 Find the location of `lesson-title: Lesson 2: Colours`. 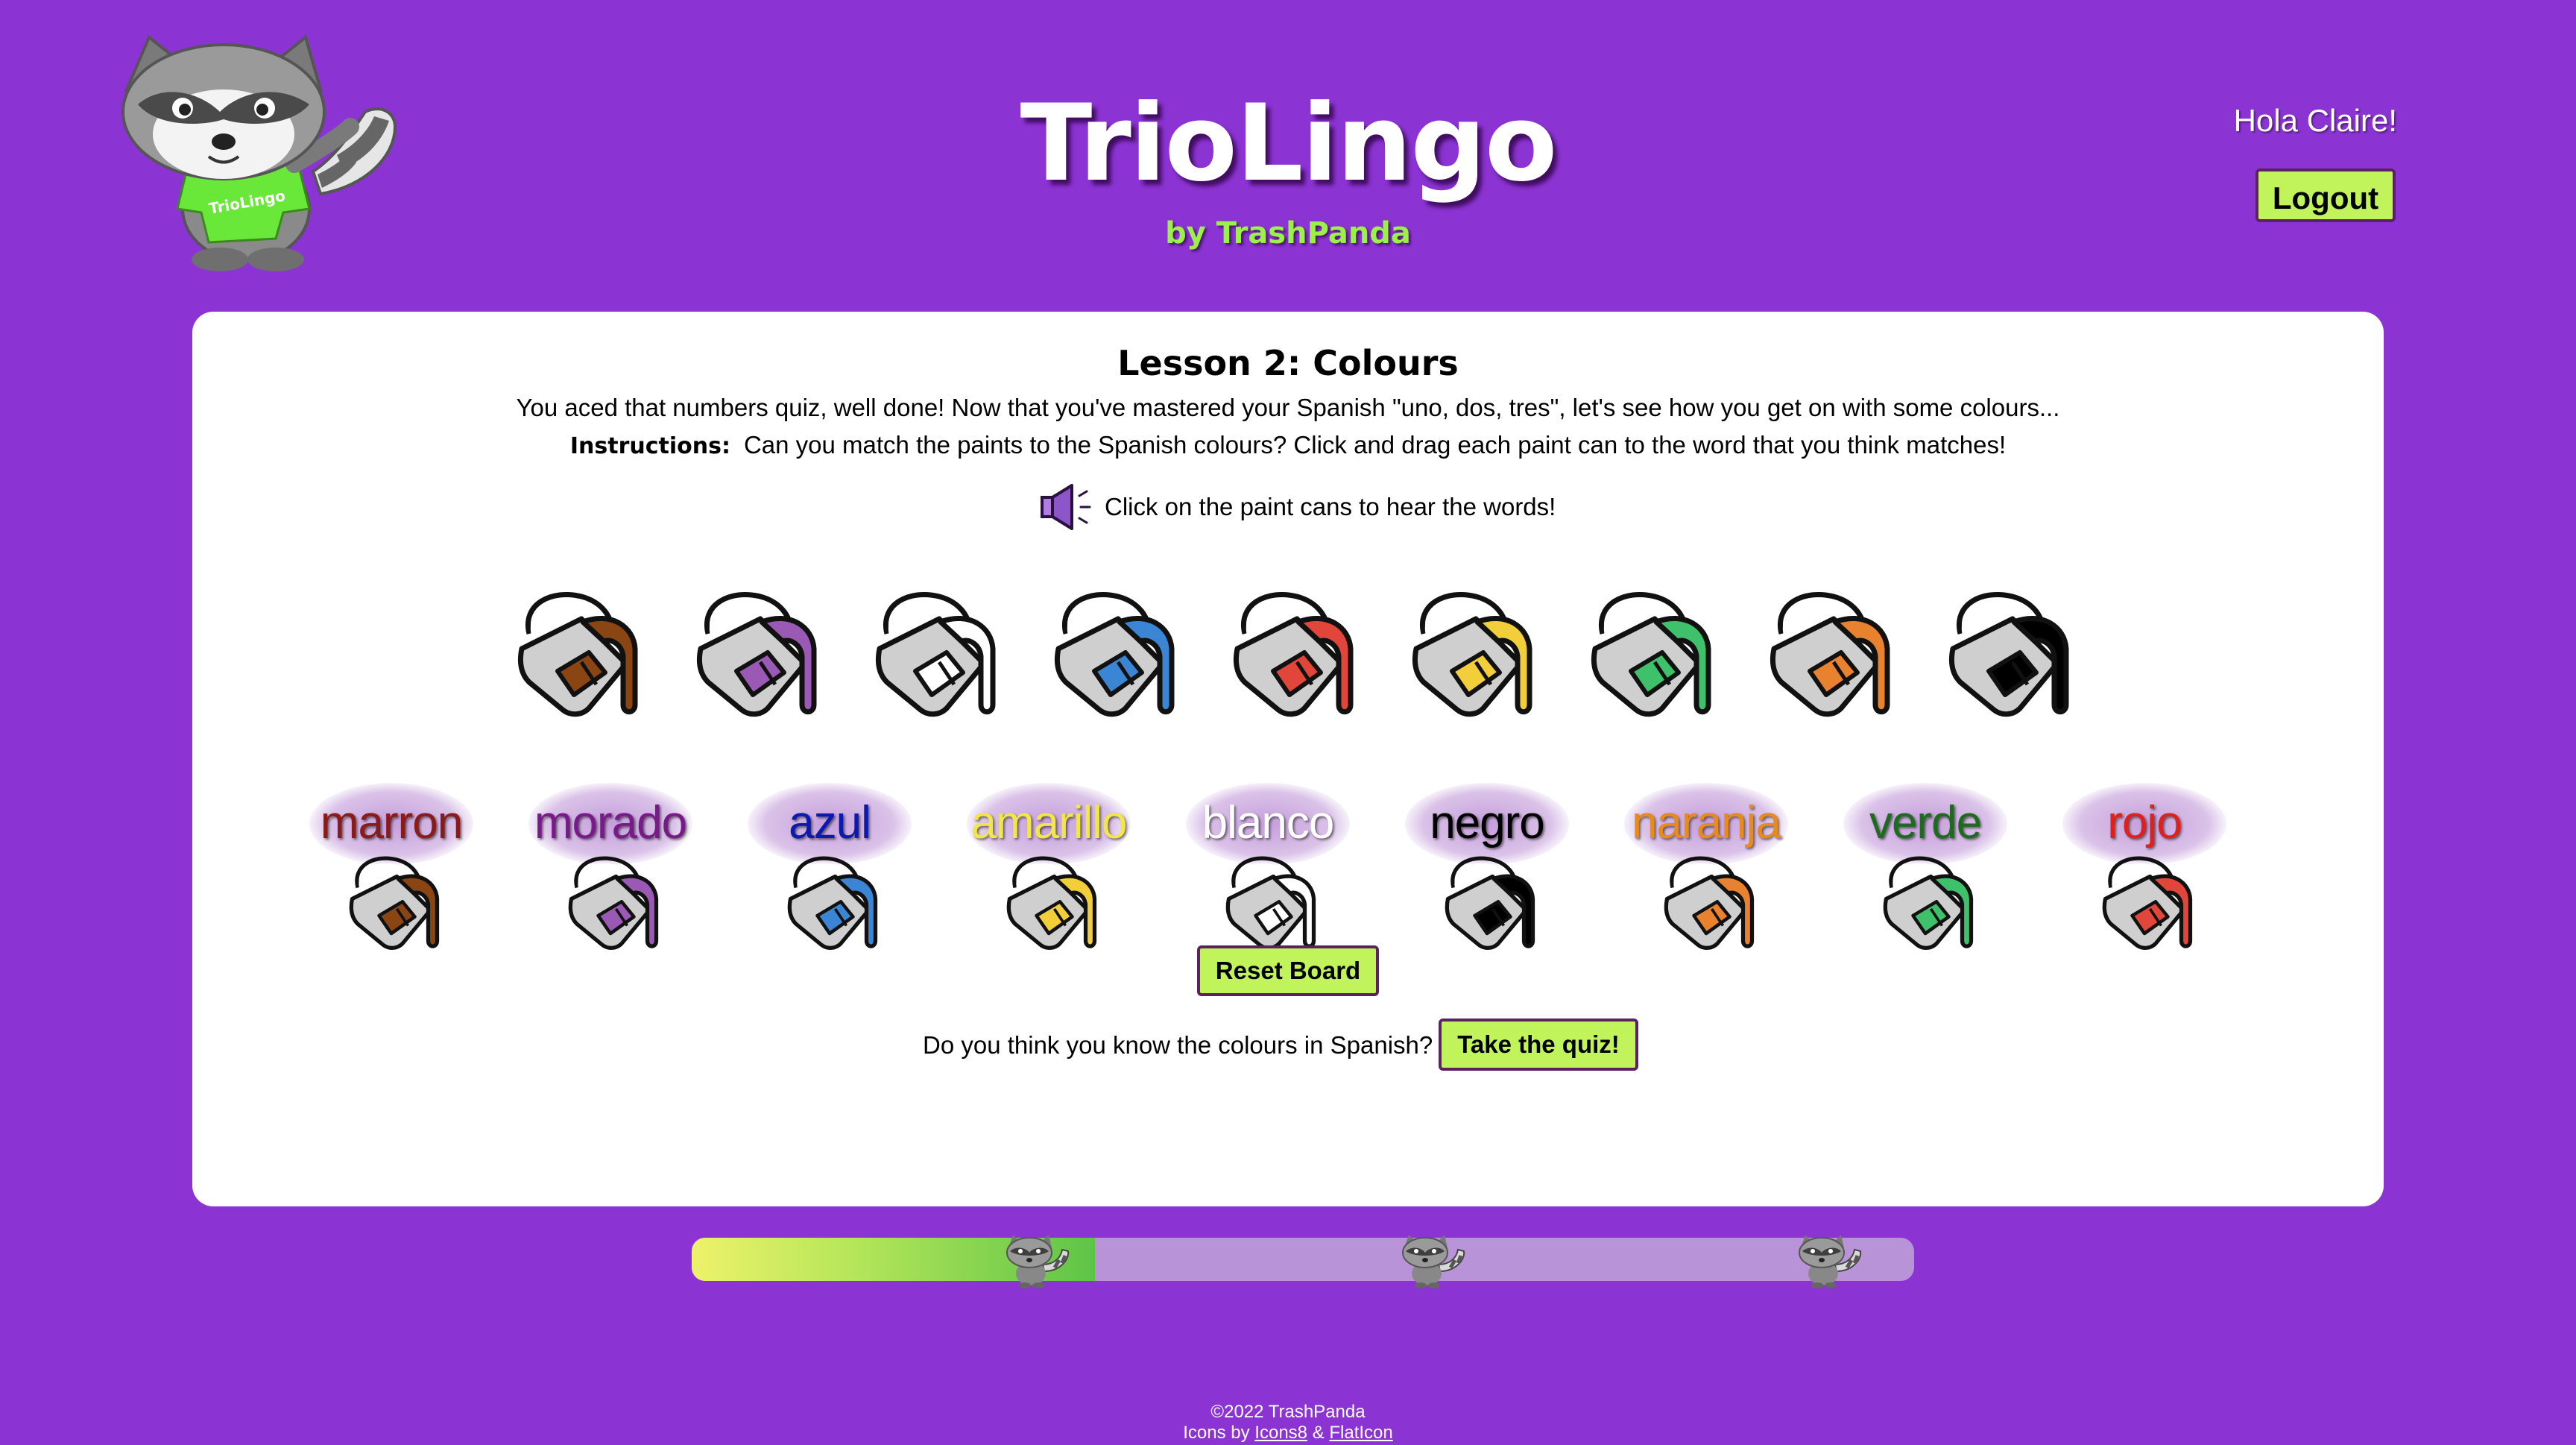

lesson-title: Lesson 2: Colours is located at coordinates (1288, 363).